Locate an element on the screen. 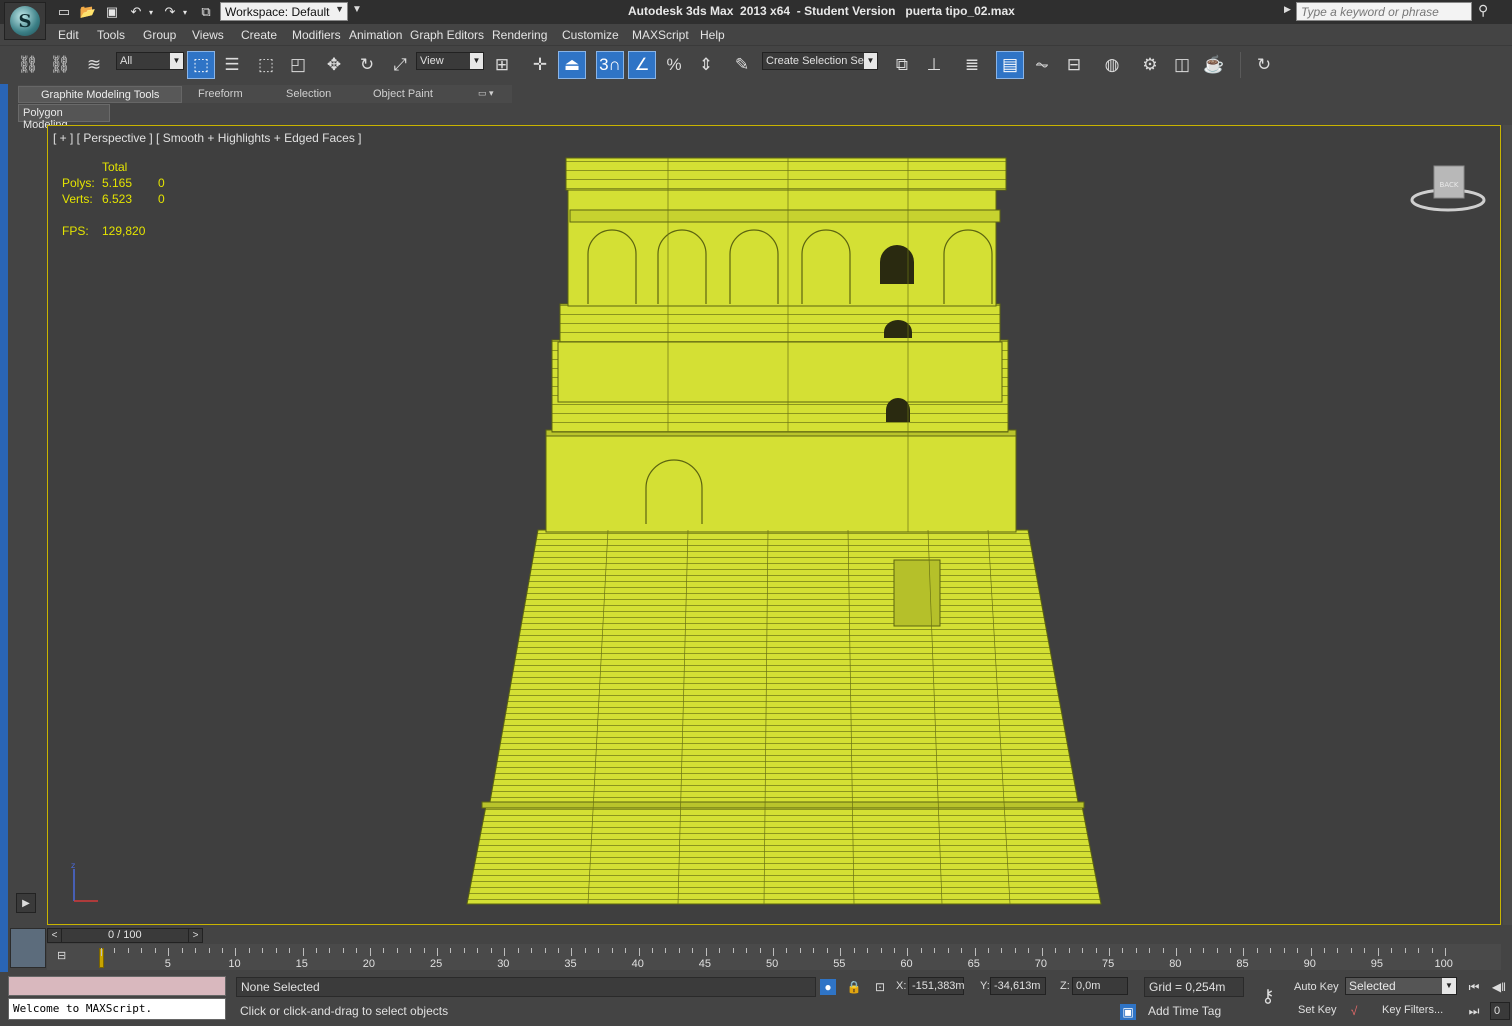 The width and height of the screenshot is (1512, 1026). isolate-selection-icon: ● is located at coordinates (828, 987).